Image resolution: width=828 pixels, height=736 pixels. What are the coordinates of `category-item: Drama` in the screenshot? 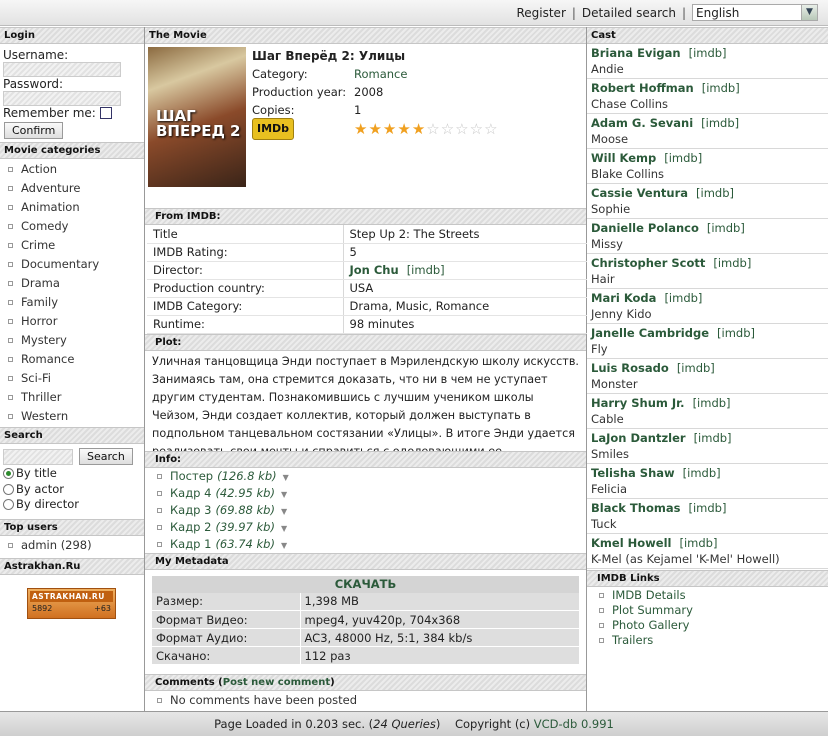 It's located at (72, 283).